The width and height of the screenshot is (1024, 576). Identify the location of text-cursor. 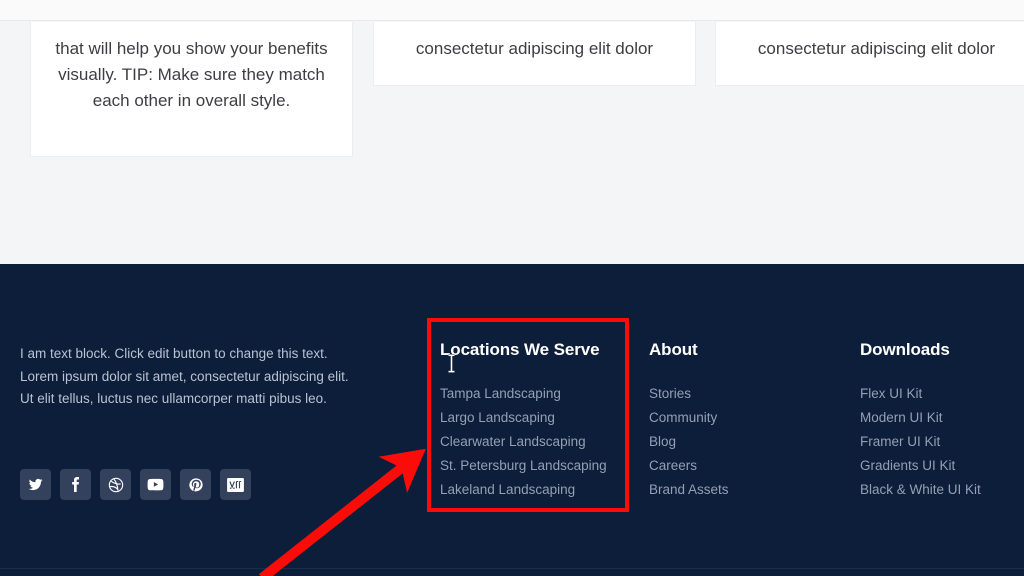
(451, 363).